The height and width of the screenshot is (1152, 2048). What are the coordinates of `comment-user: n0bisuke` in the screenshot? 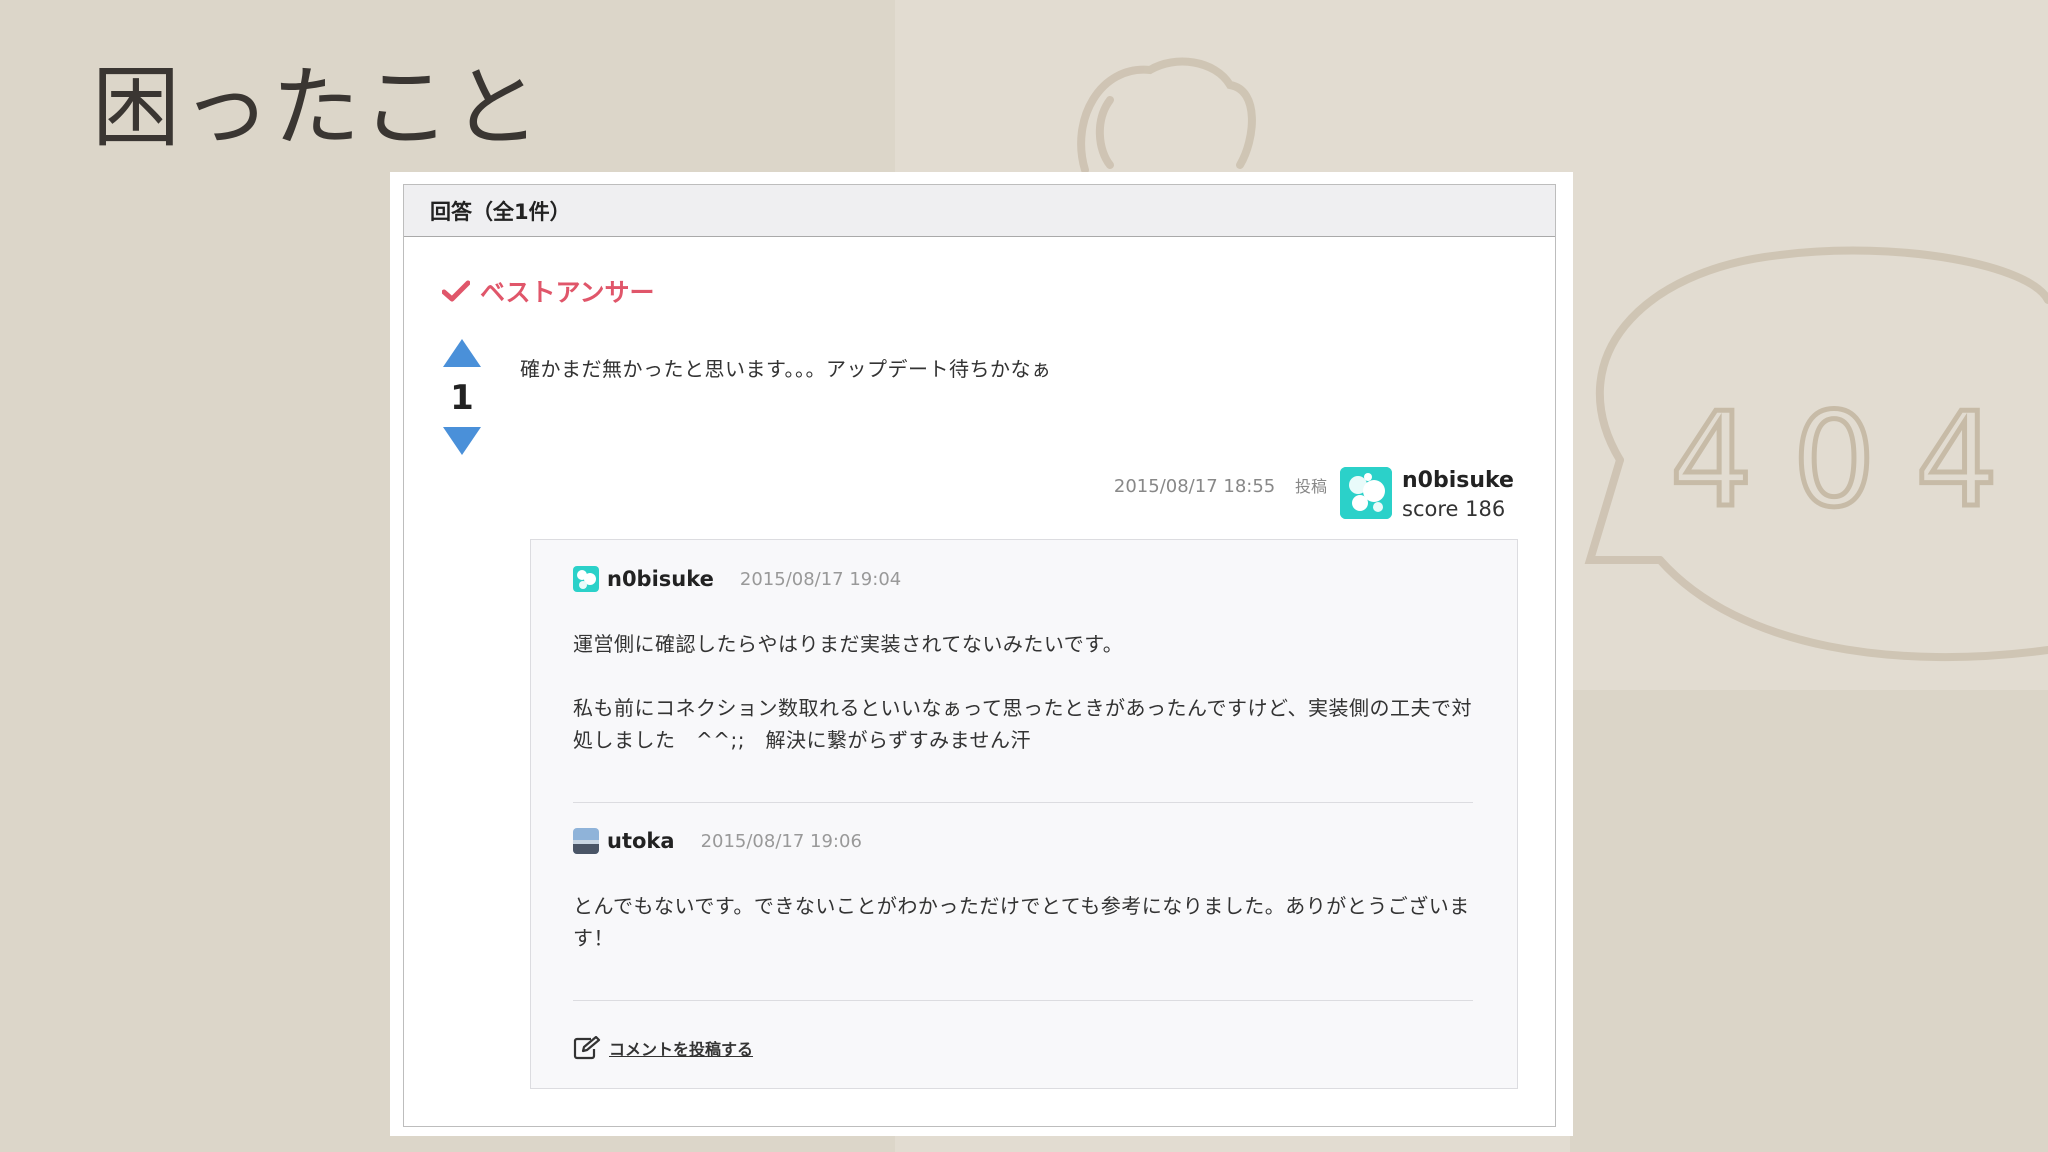 It's located at (660, 579).